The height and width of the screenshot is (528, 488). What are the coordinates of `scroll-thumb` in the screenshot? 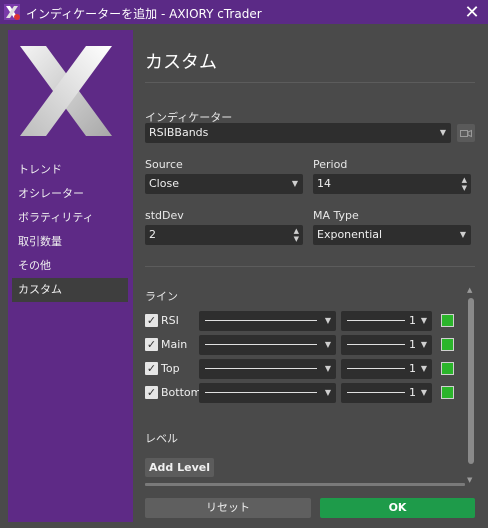 It's located at (471, 381).